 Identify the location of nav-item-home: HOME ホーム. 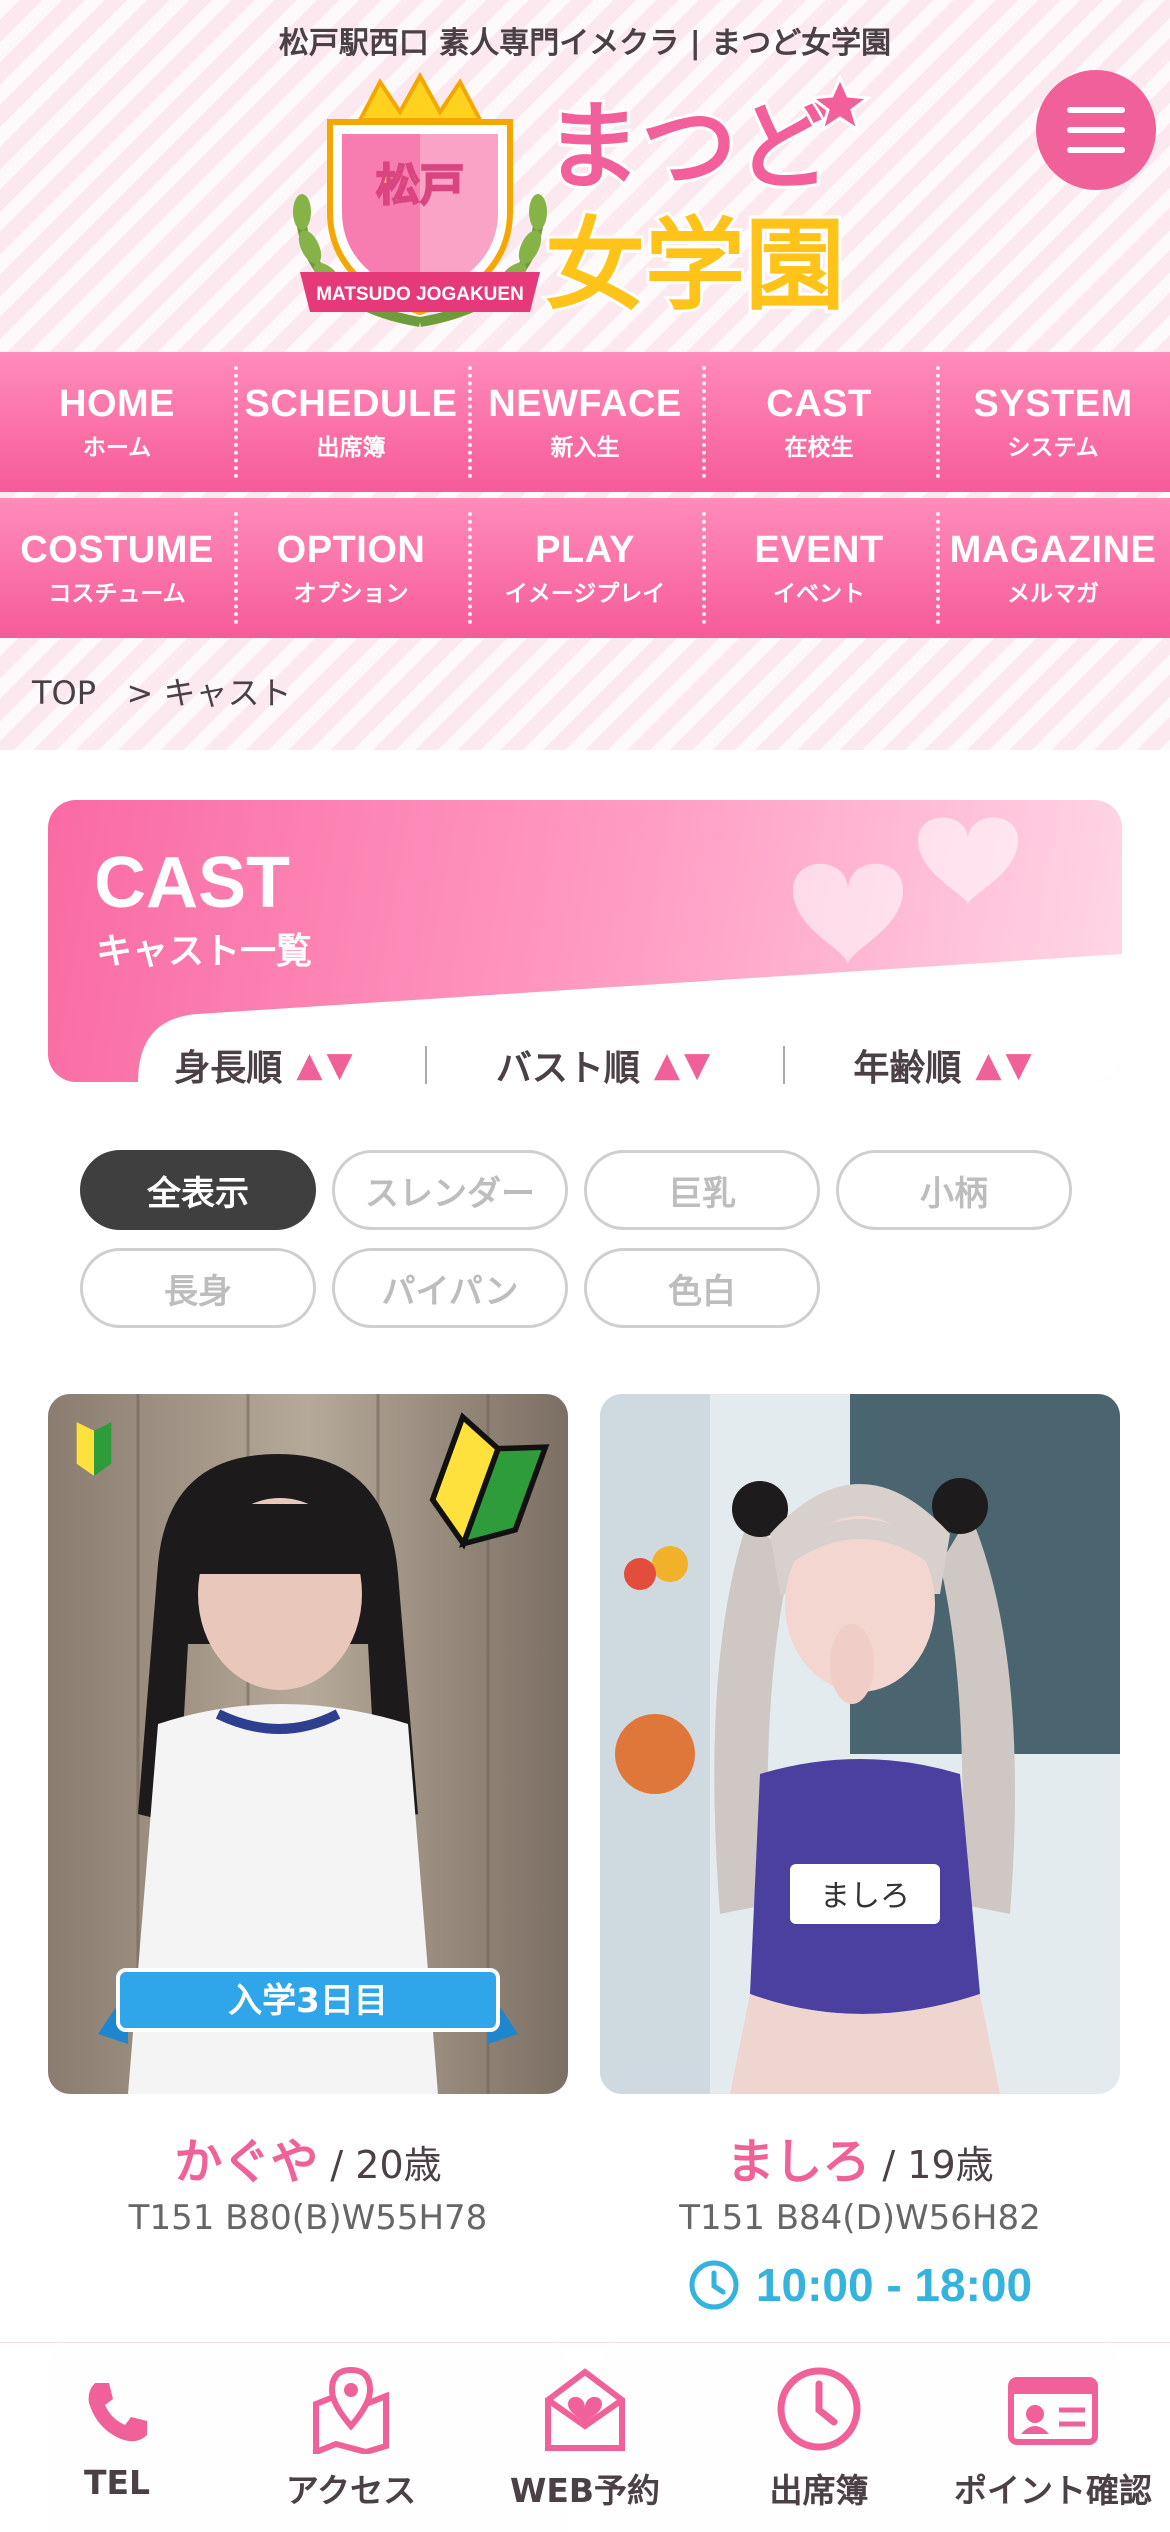
(117, 422).